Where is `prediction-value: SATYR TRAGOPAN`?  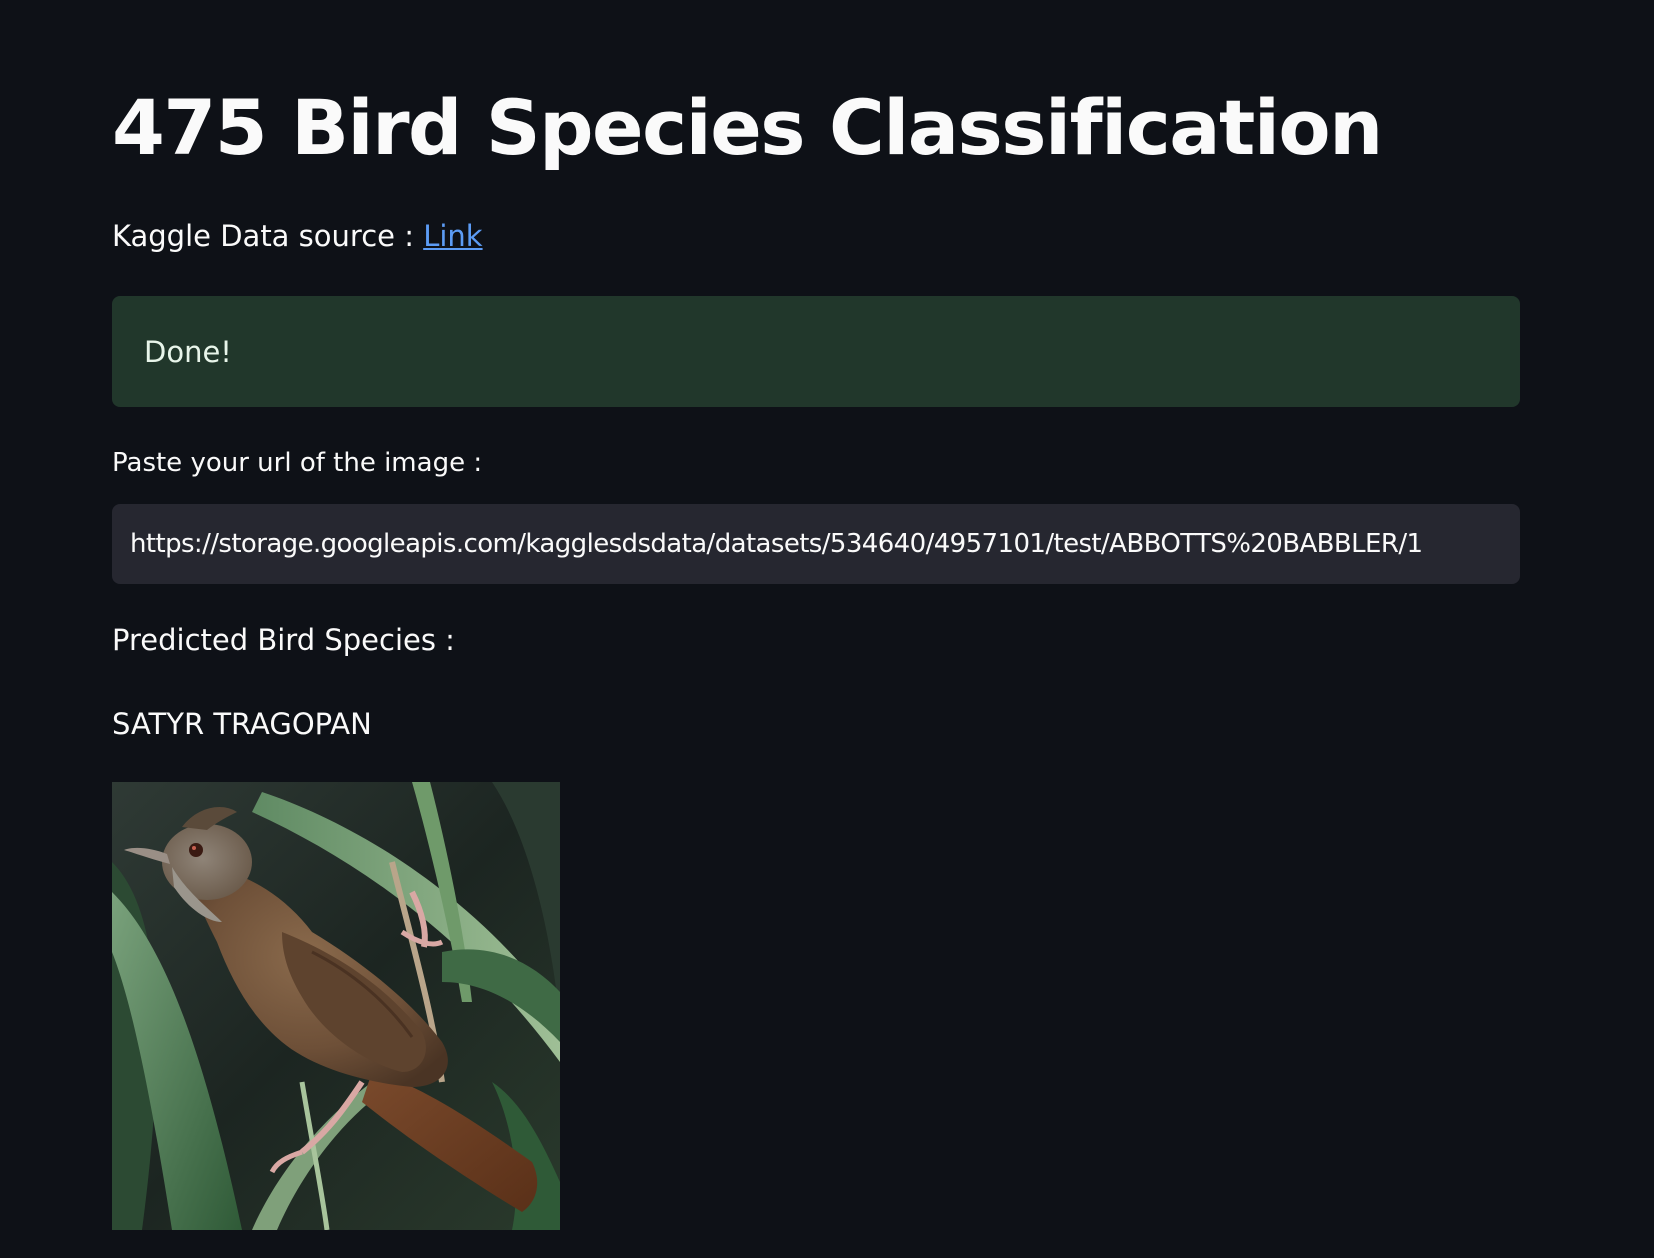 prediction-value: SATYR TRAGOPAN is located at coordinates (242, 724).